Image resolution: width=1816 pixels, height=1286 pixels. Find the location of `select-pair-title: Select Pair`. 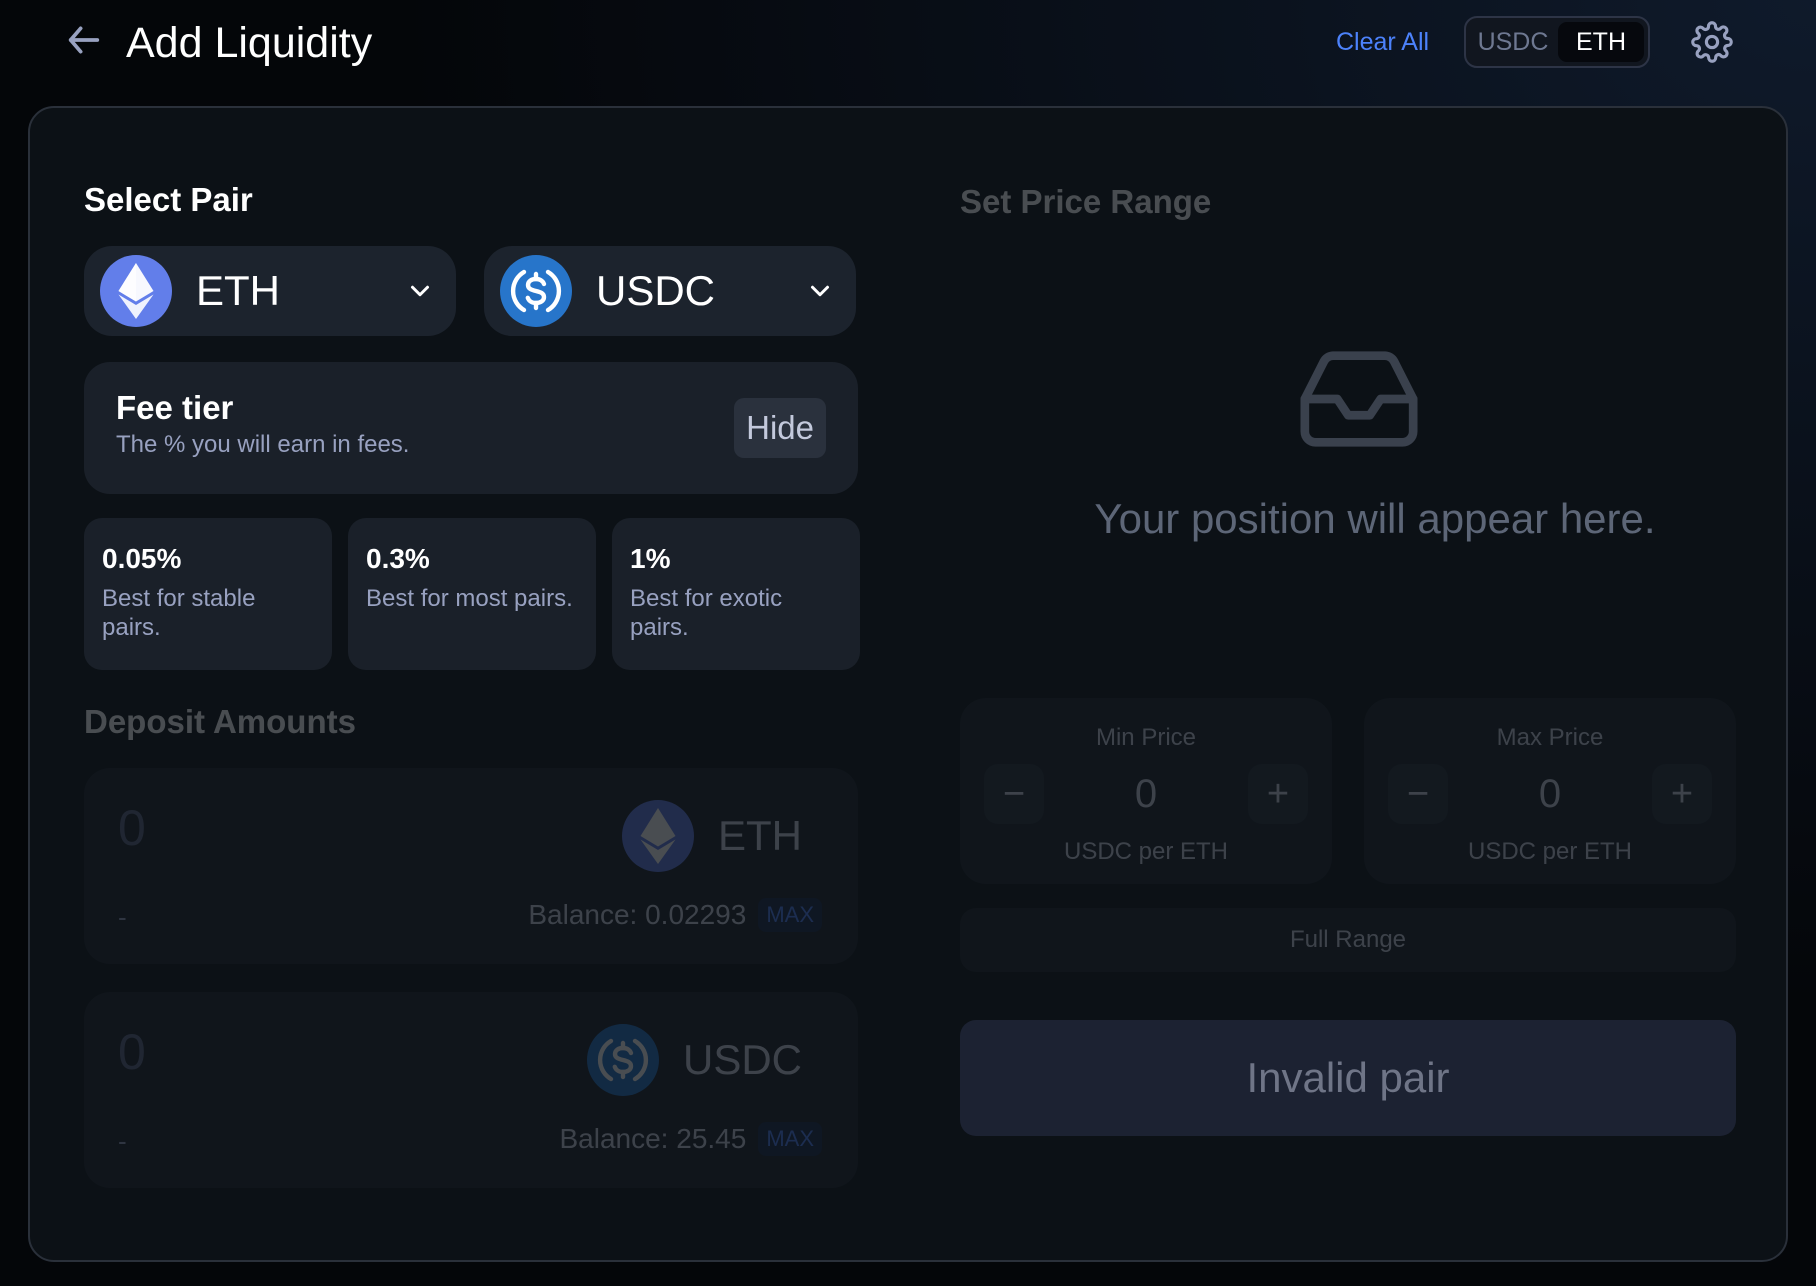

select-pair-title: Select Pair is located at coordinates (168, 199).